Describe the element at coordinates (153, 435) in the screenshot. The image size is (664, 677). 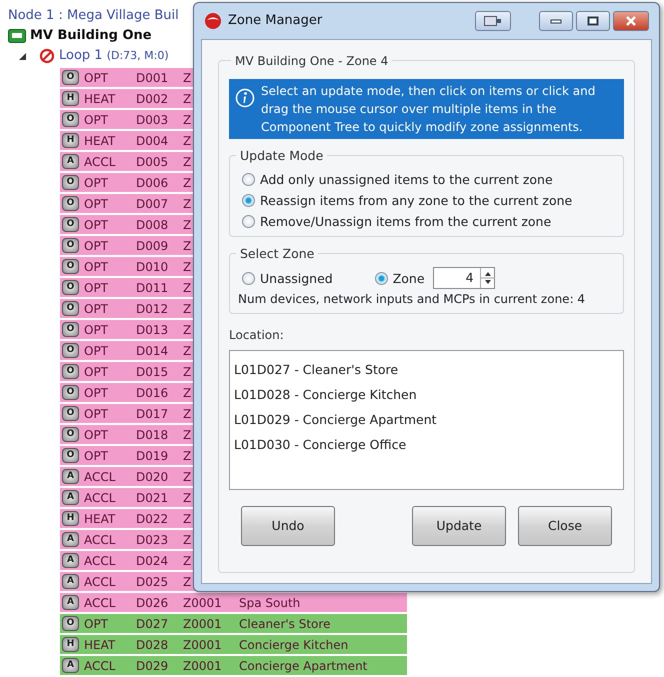
I see `device-id: D018` at that location.